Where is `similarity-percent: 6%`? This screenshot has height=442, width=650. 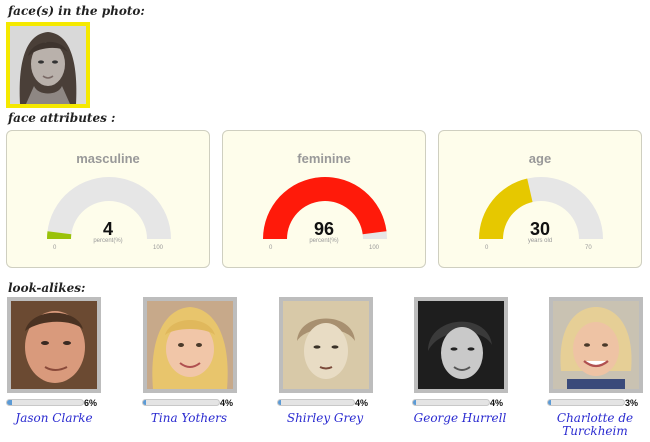 similarity-percent: 6% is located at coordinates (91, 403).